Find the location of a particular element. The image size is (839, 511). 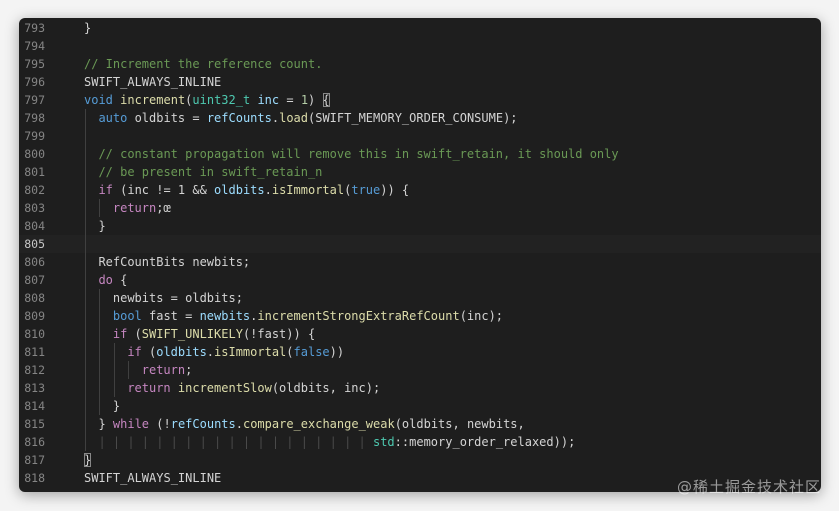

code-token: (oldbits, newbits, is located at coordinates (459, 424).